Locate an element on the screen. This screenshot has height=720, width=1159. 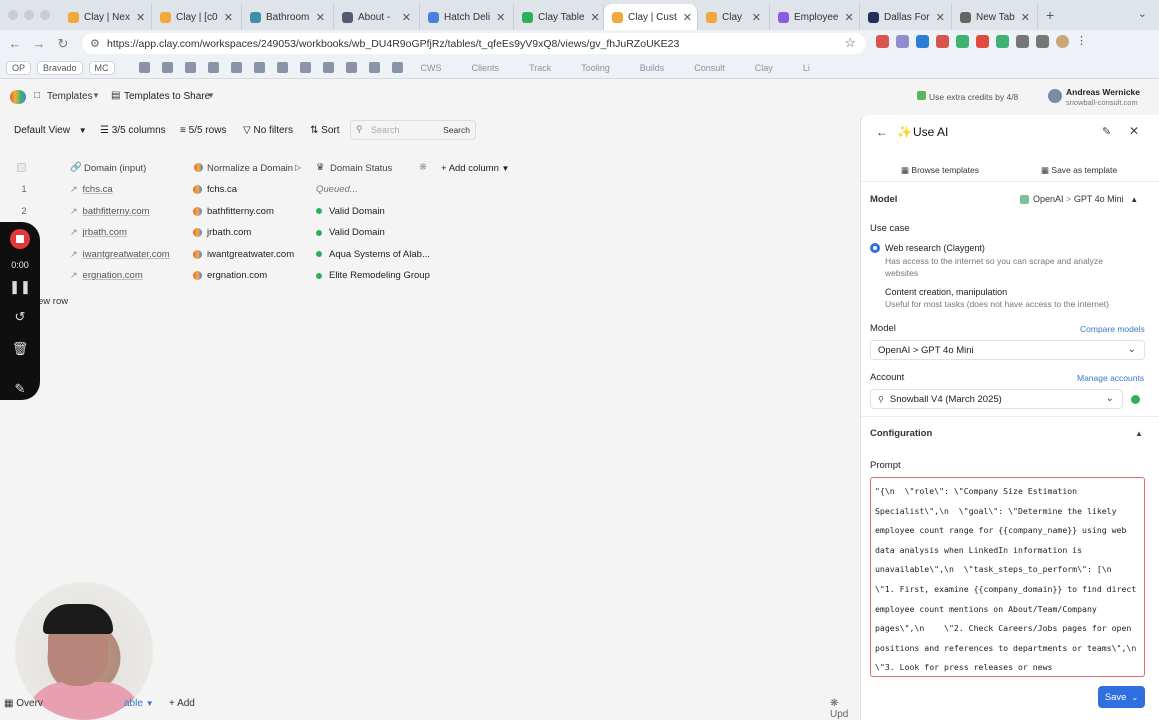
browser-tab: Clay | [c0 ✕ is located at coordinates (197, 17).